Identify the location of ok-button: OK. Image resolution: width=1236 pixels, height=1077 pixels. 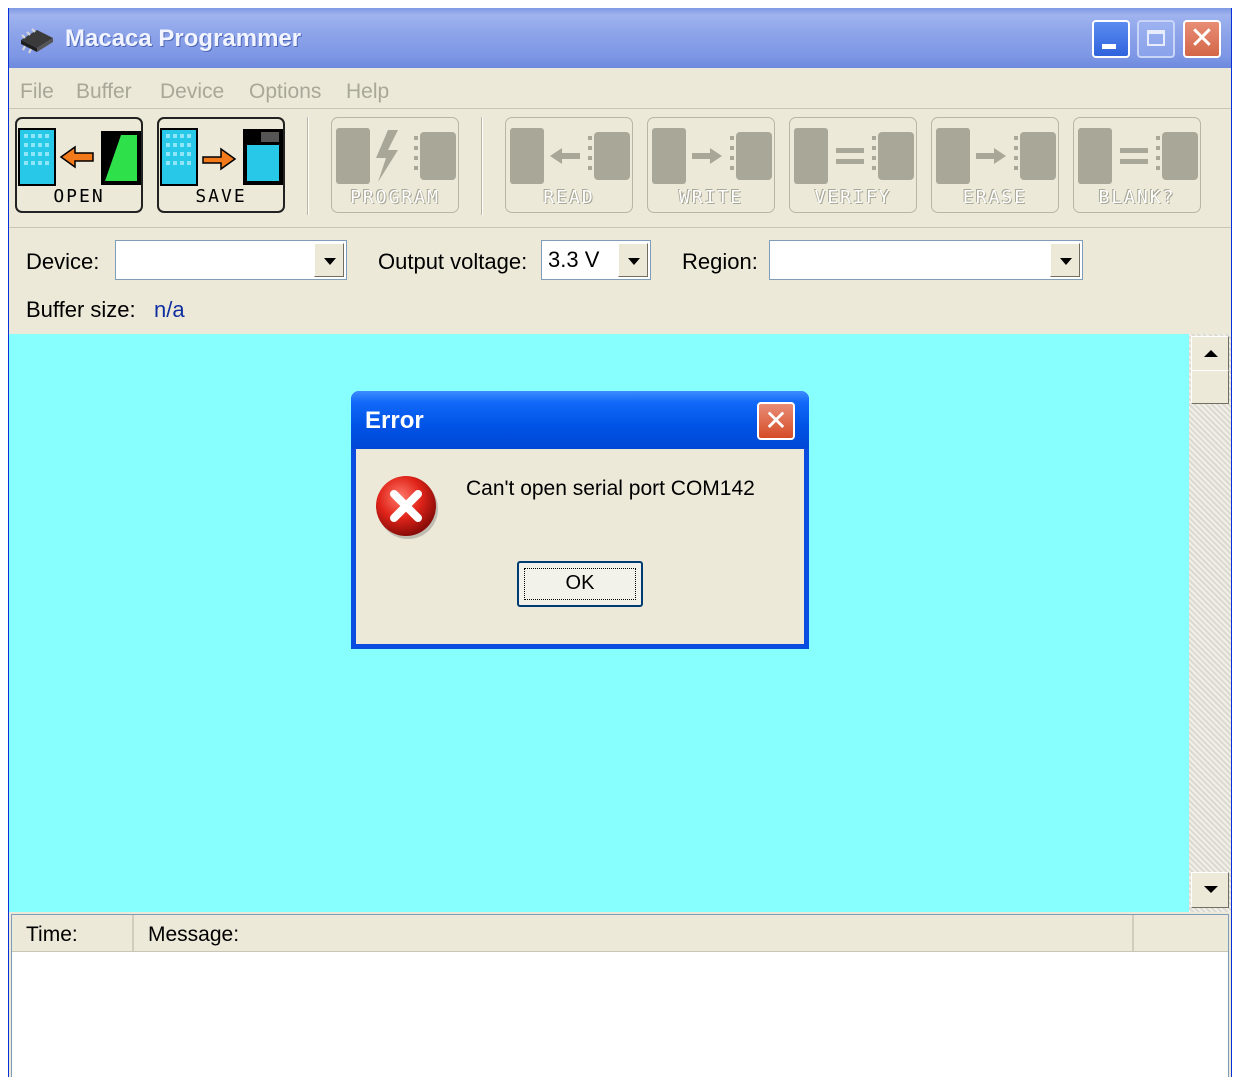
(580, 584).